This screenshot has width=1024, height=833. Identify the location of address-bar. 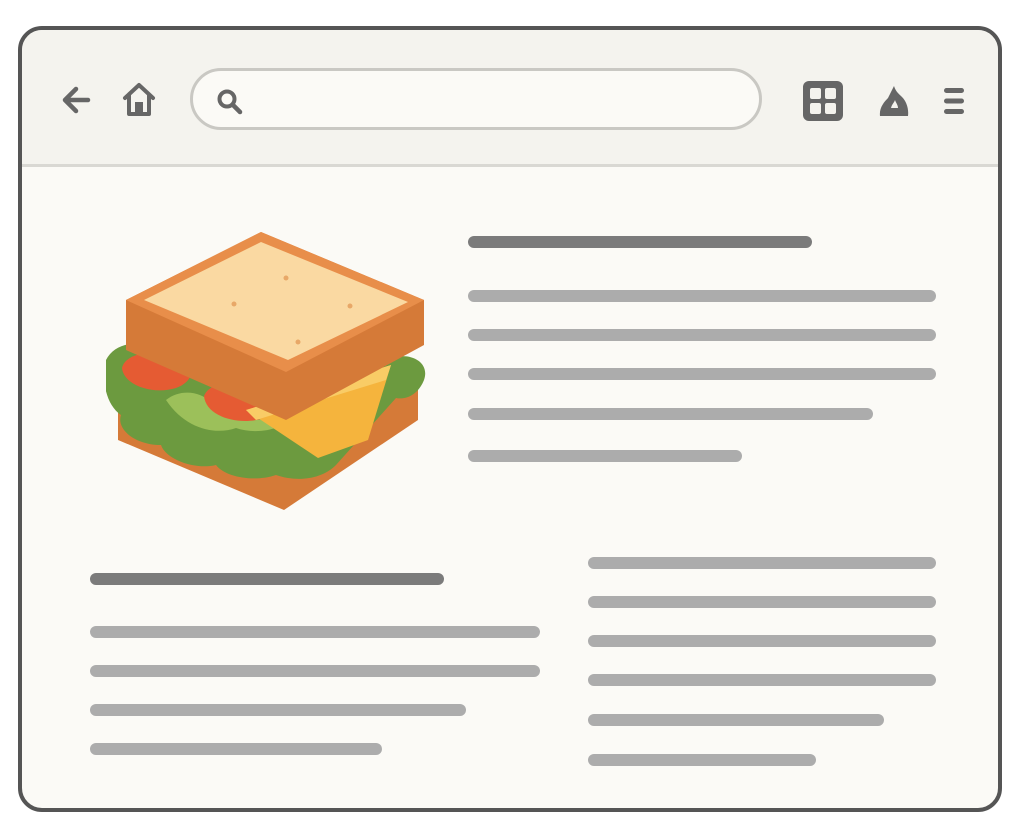
(476, 99).